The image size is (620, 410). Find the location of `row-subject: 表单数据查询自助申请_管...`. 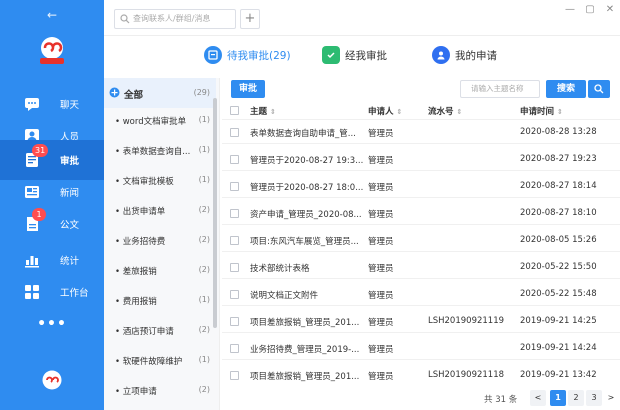

row-subject: 表单数据查询自助申请_管... is located at coordinates (309, 133).